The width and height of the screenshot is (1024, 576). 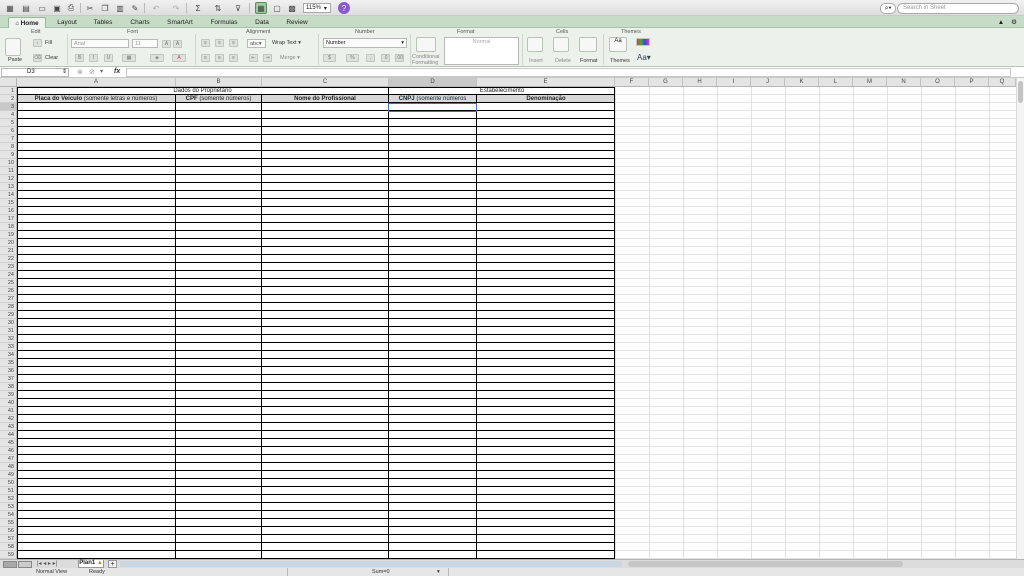 What do you see at coordinates (8, 403) in the screenshot?
I see `row-header-40: 40` at bounding box center [8, 403].